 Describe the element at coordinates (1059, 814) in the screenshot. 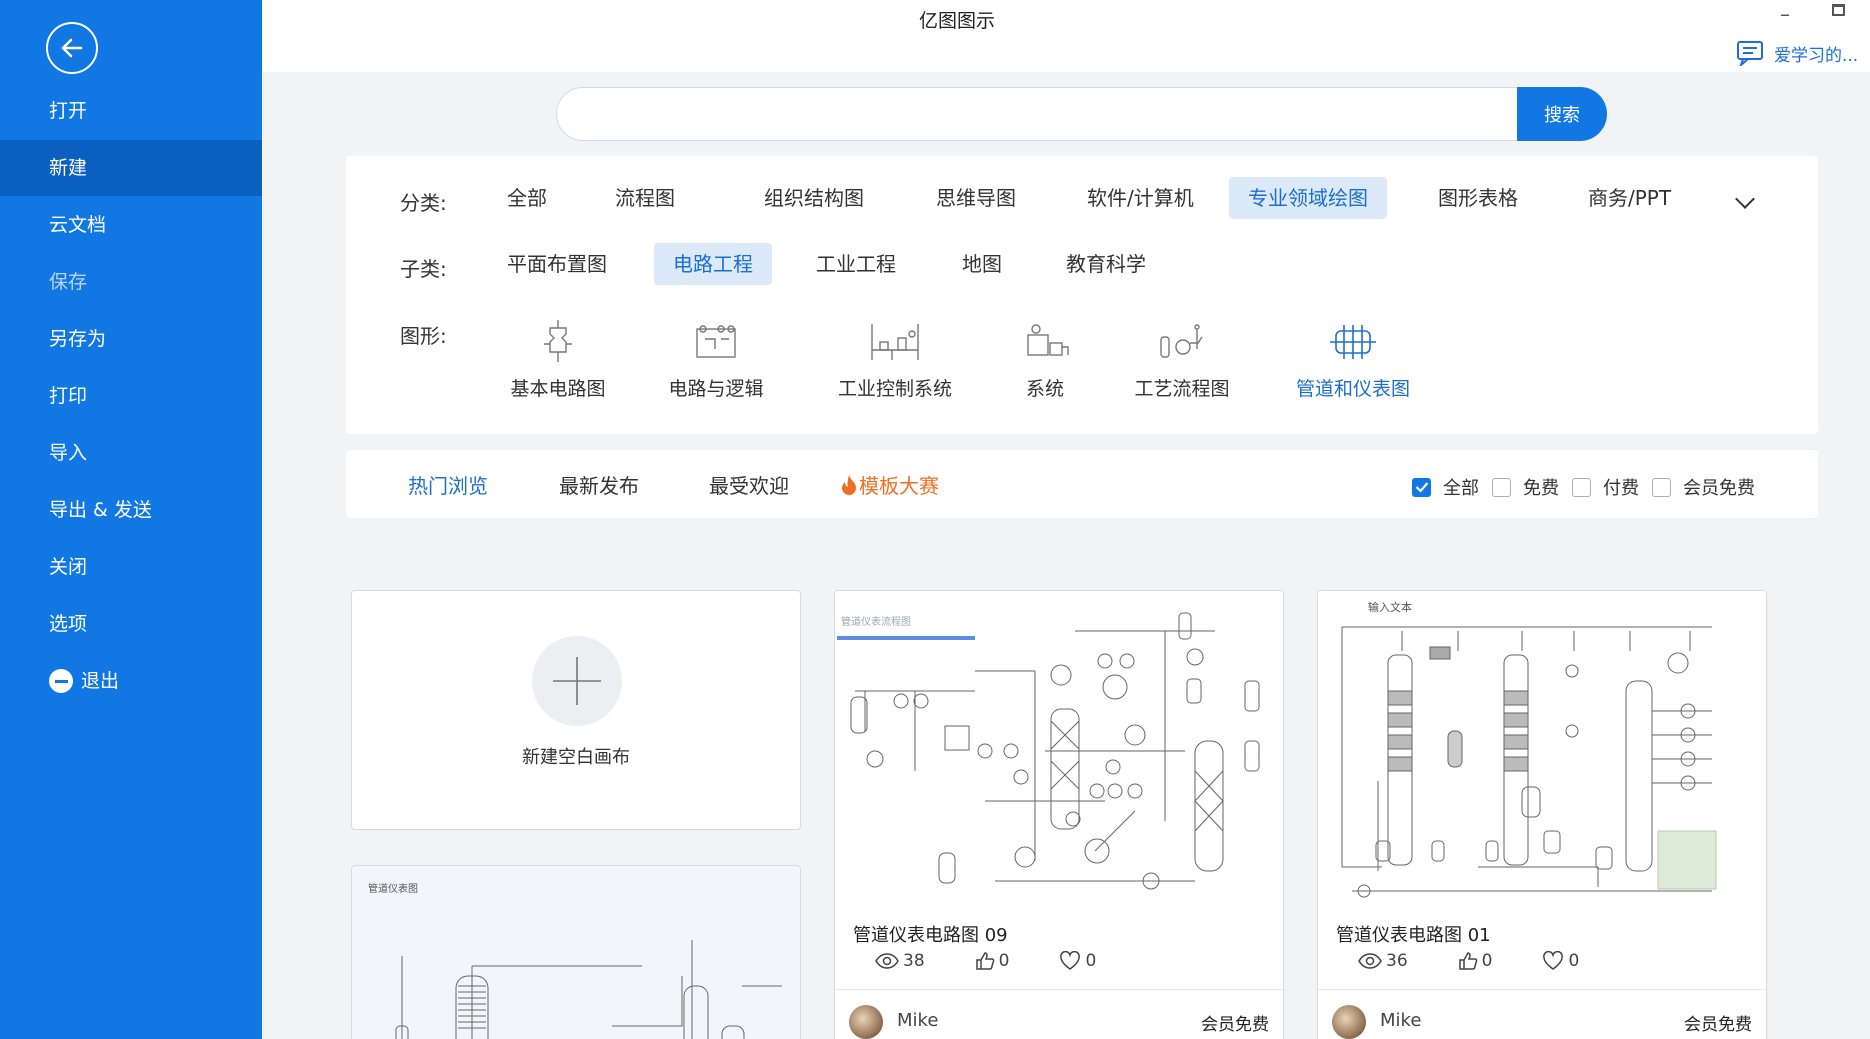

I see `template-card: 管道仪表流程图 管道仪表电路图 09 38 0 0 Mike 会员免费` at that location.